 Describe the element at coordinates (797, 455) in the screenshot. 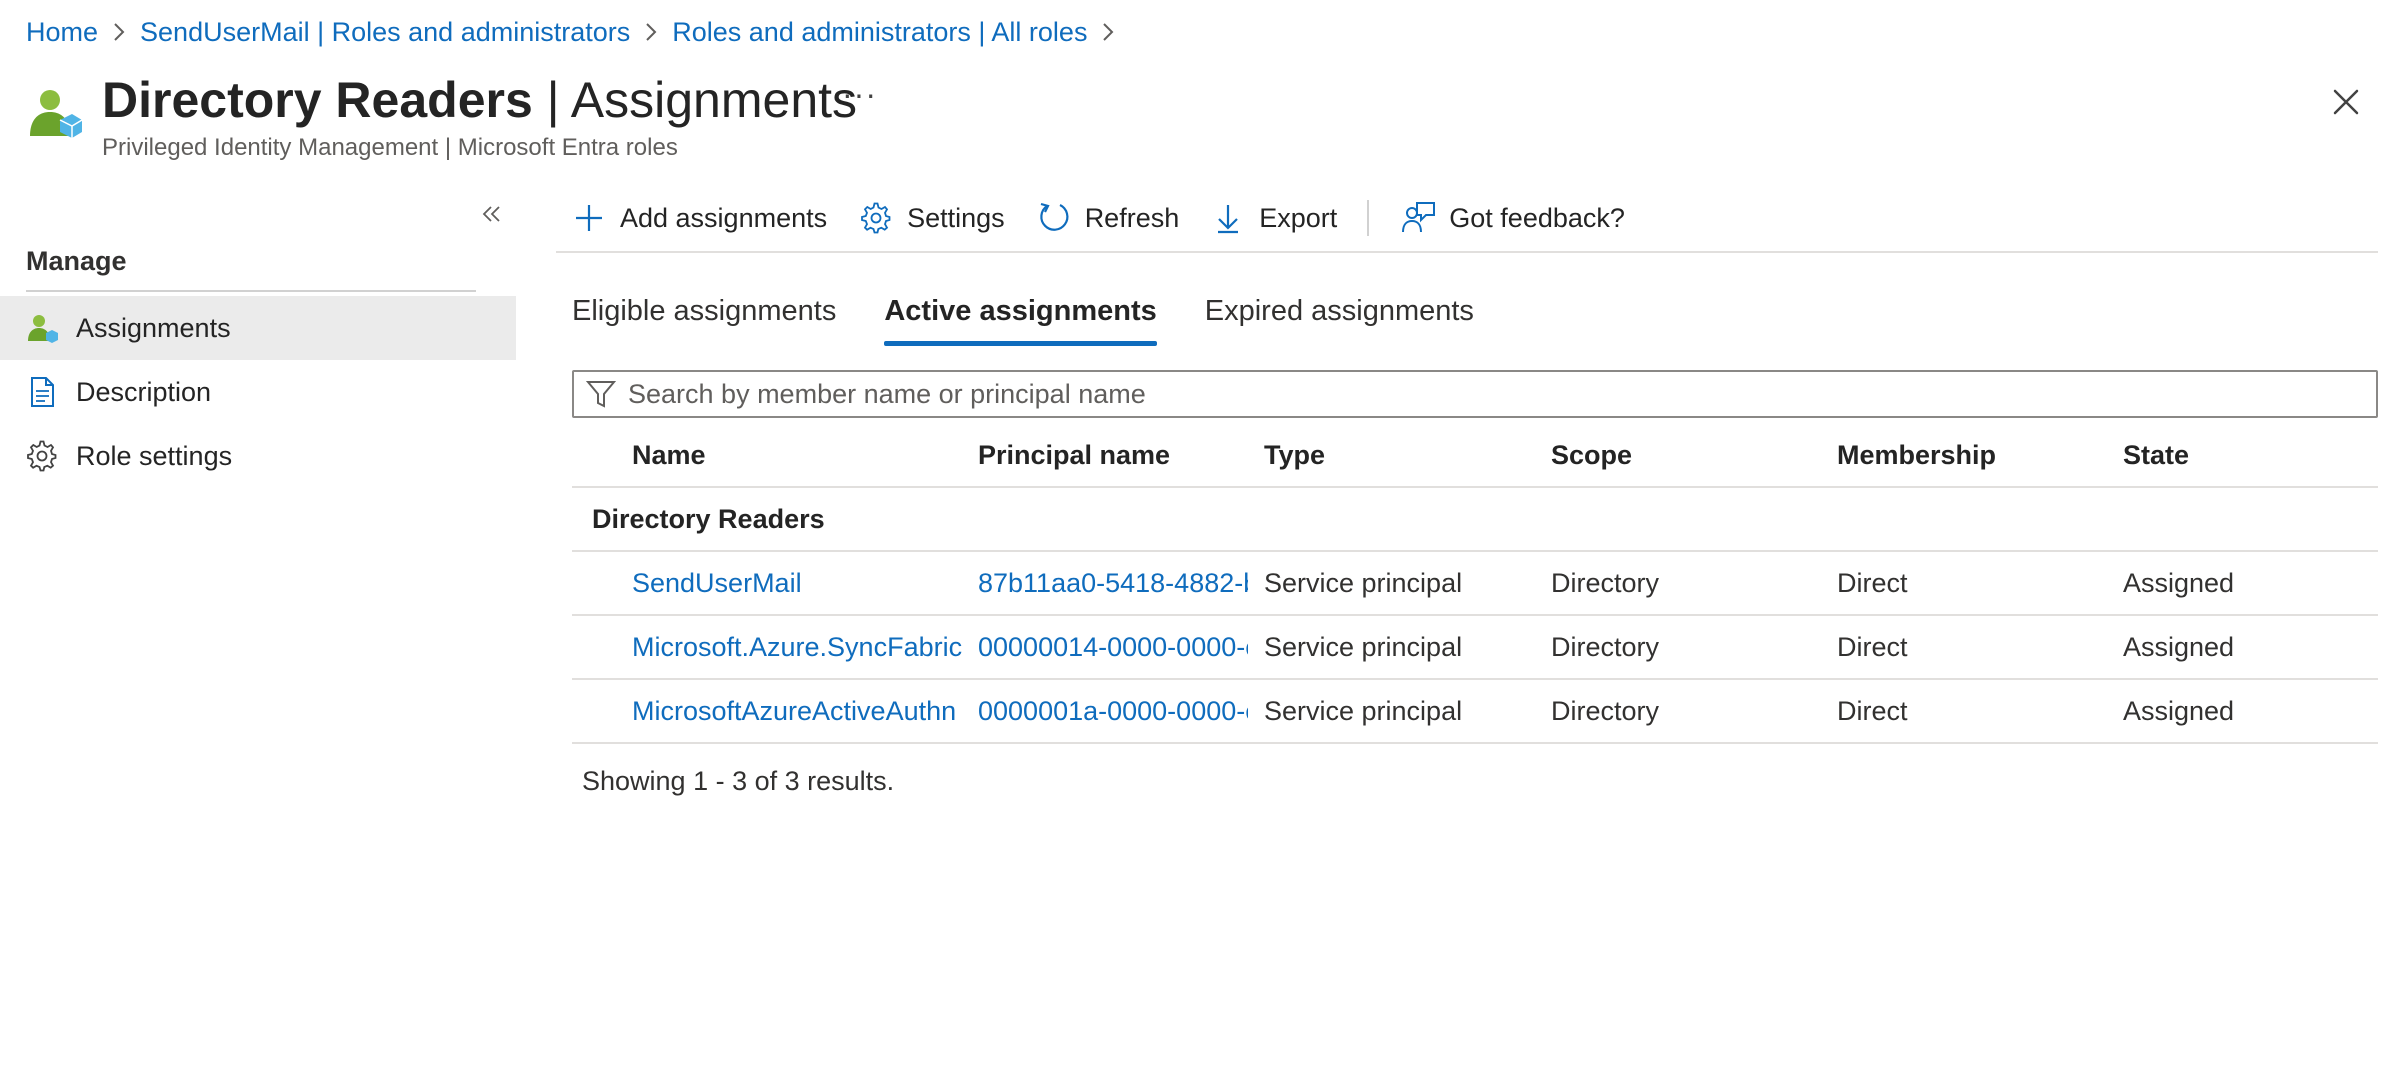

I see `column-header-name: Name` at that location.